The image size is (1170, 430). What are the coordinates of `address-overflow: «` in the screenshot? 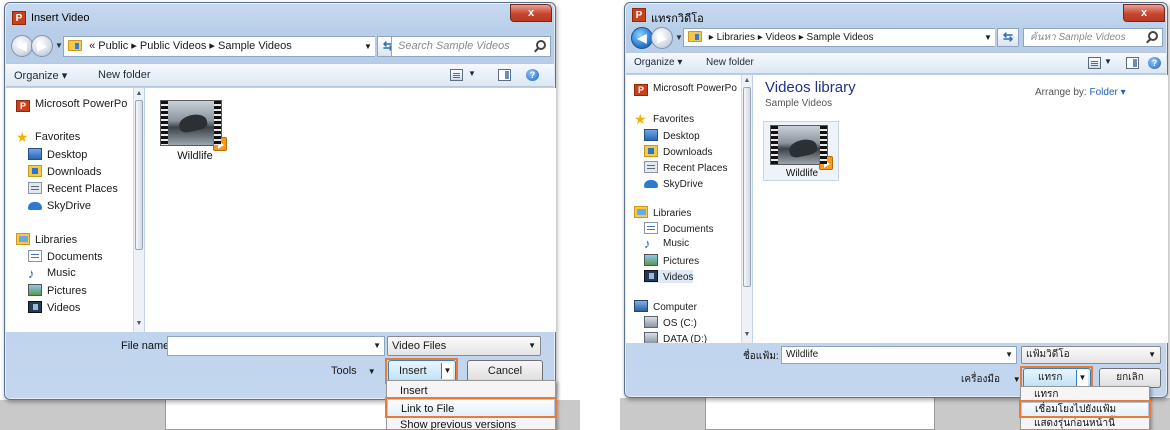 It's located at (92, 46).